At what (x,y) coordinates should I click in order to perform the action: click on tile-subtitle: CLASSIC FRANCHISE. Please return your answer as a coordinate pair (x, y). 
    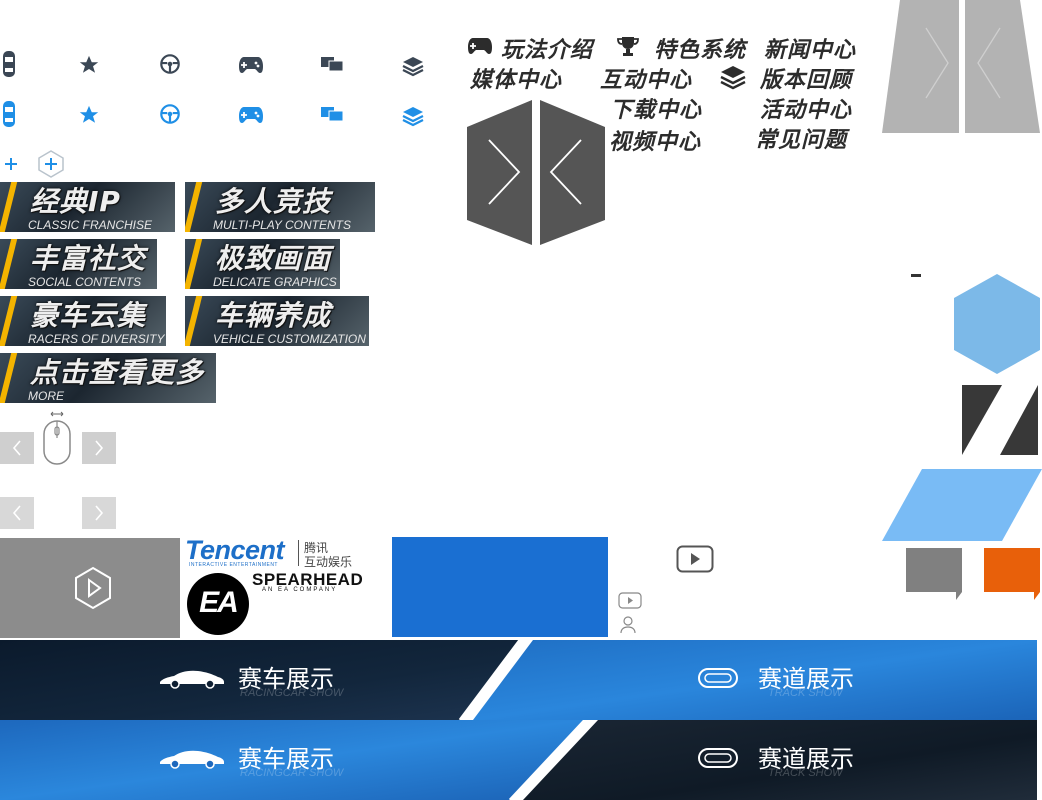
    Looking at the image, I should click on (90, 225).